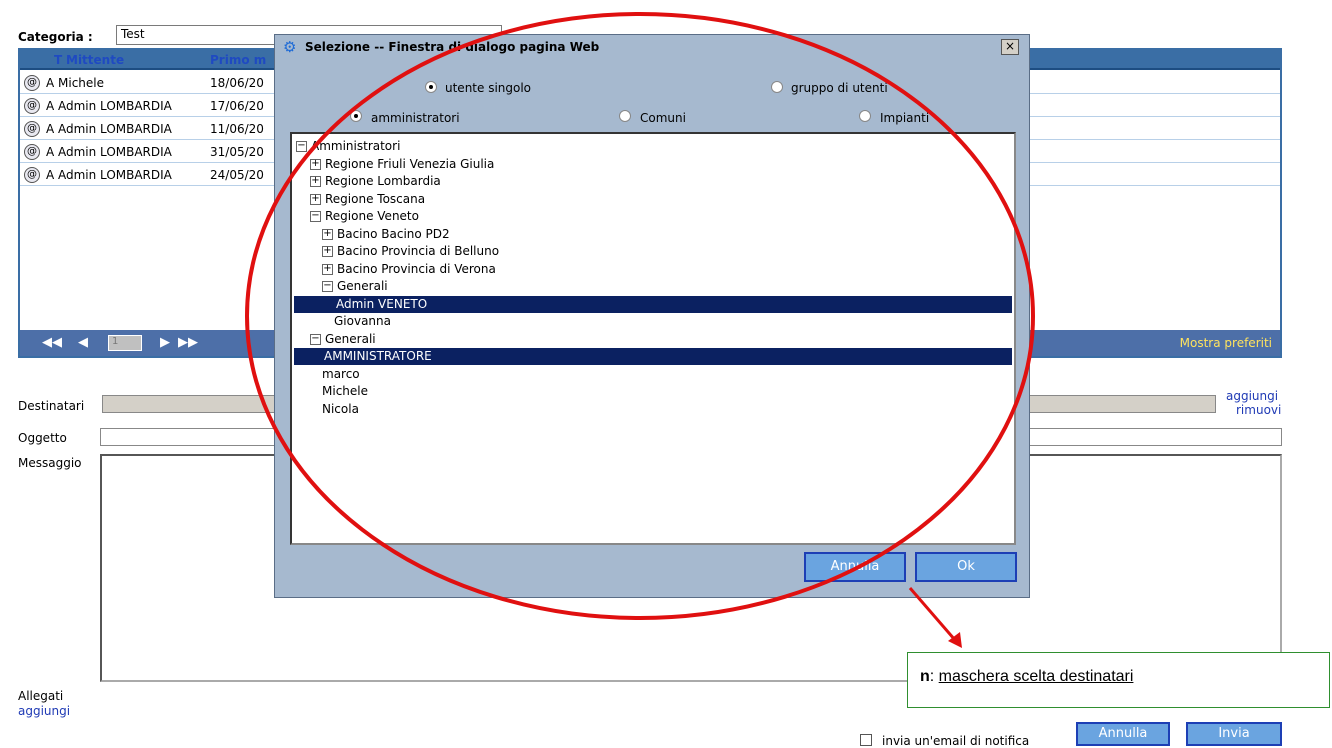  What do you see at coordinates (356, 146) in the screenshot?
I see `tree-node-label: Amministratori` at bounding box center [356, 146].